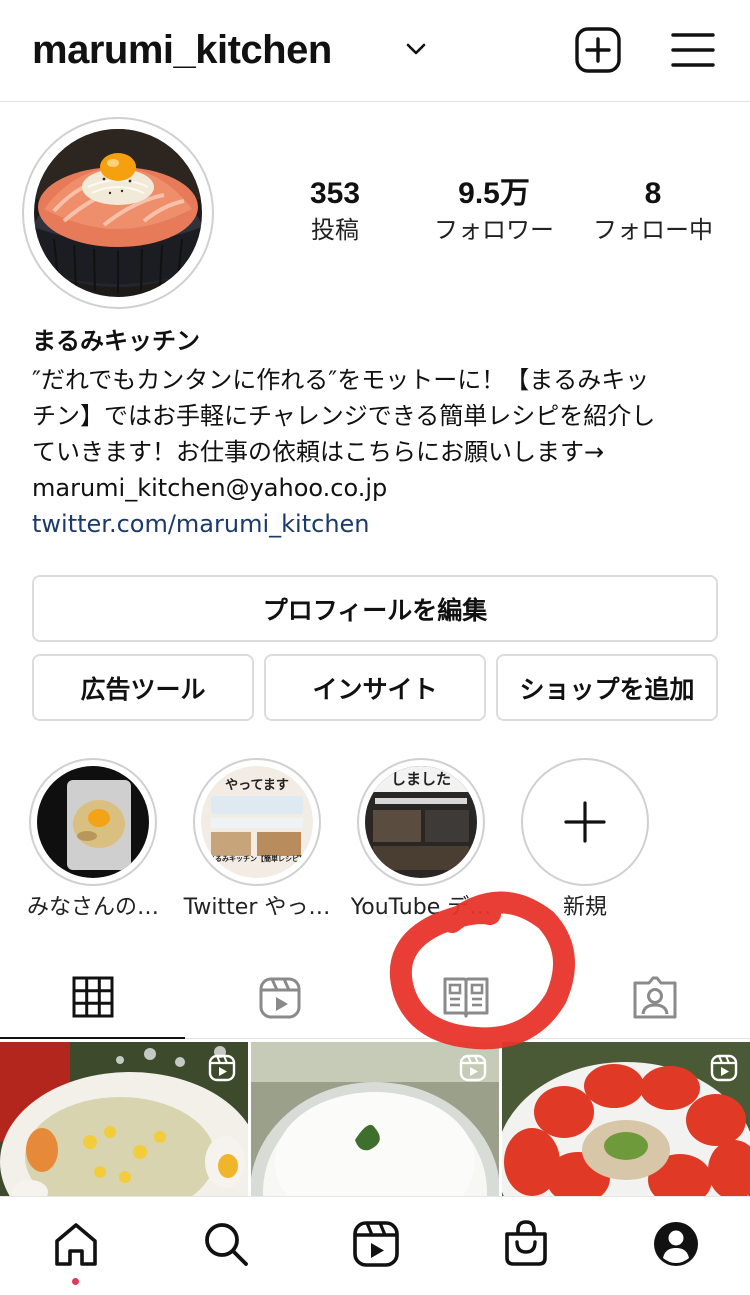 The height and width of the screenshot is (1295, 750). Describe the element at coordinates (210, 488) in the screenshot. I see `bio-line: marumi_kitchen@yahoo.co.jp` at that location.